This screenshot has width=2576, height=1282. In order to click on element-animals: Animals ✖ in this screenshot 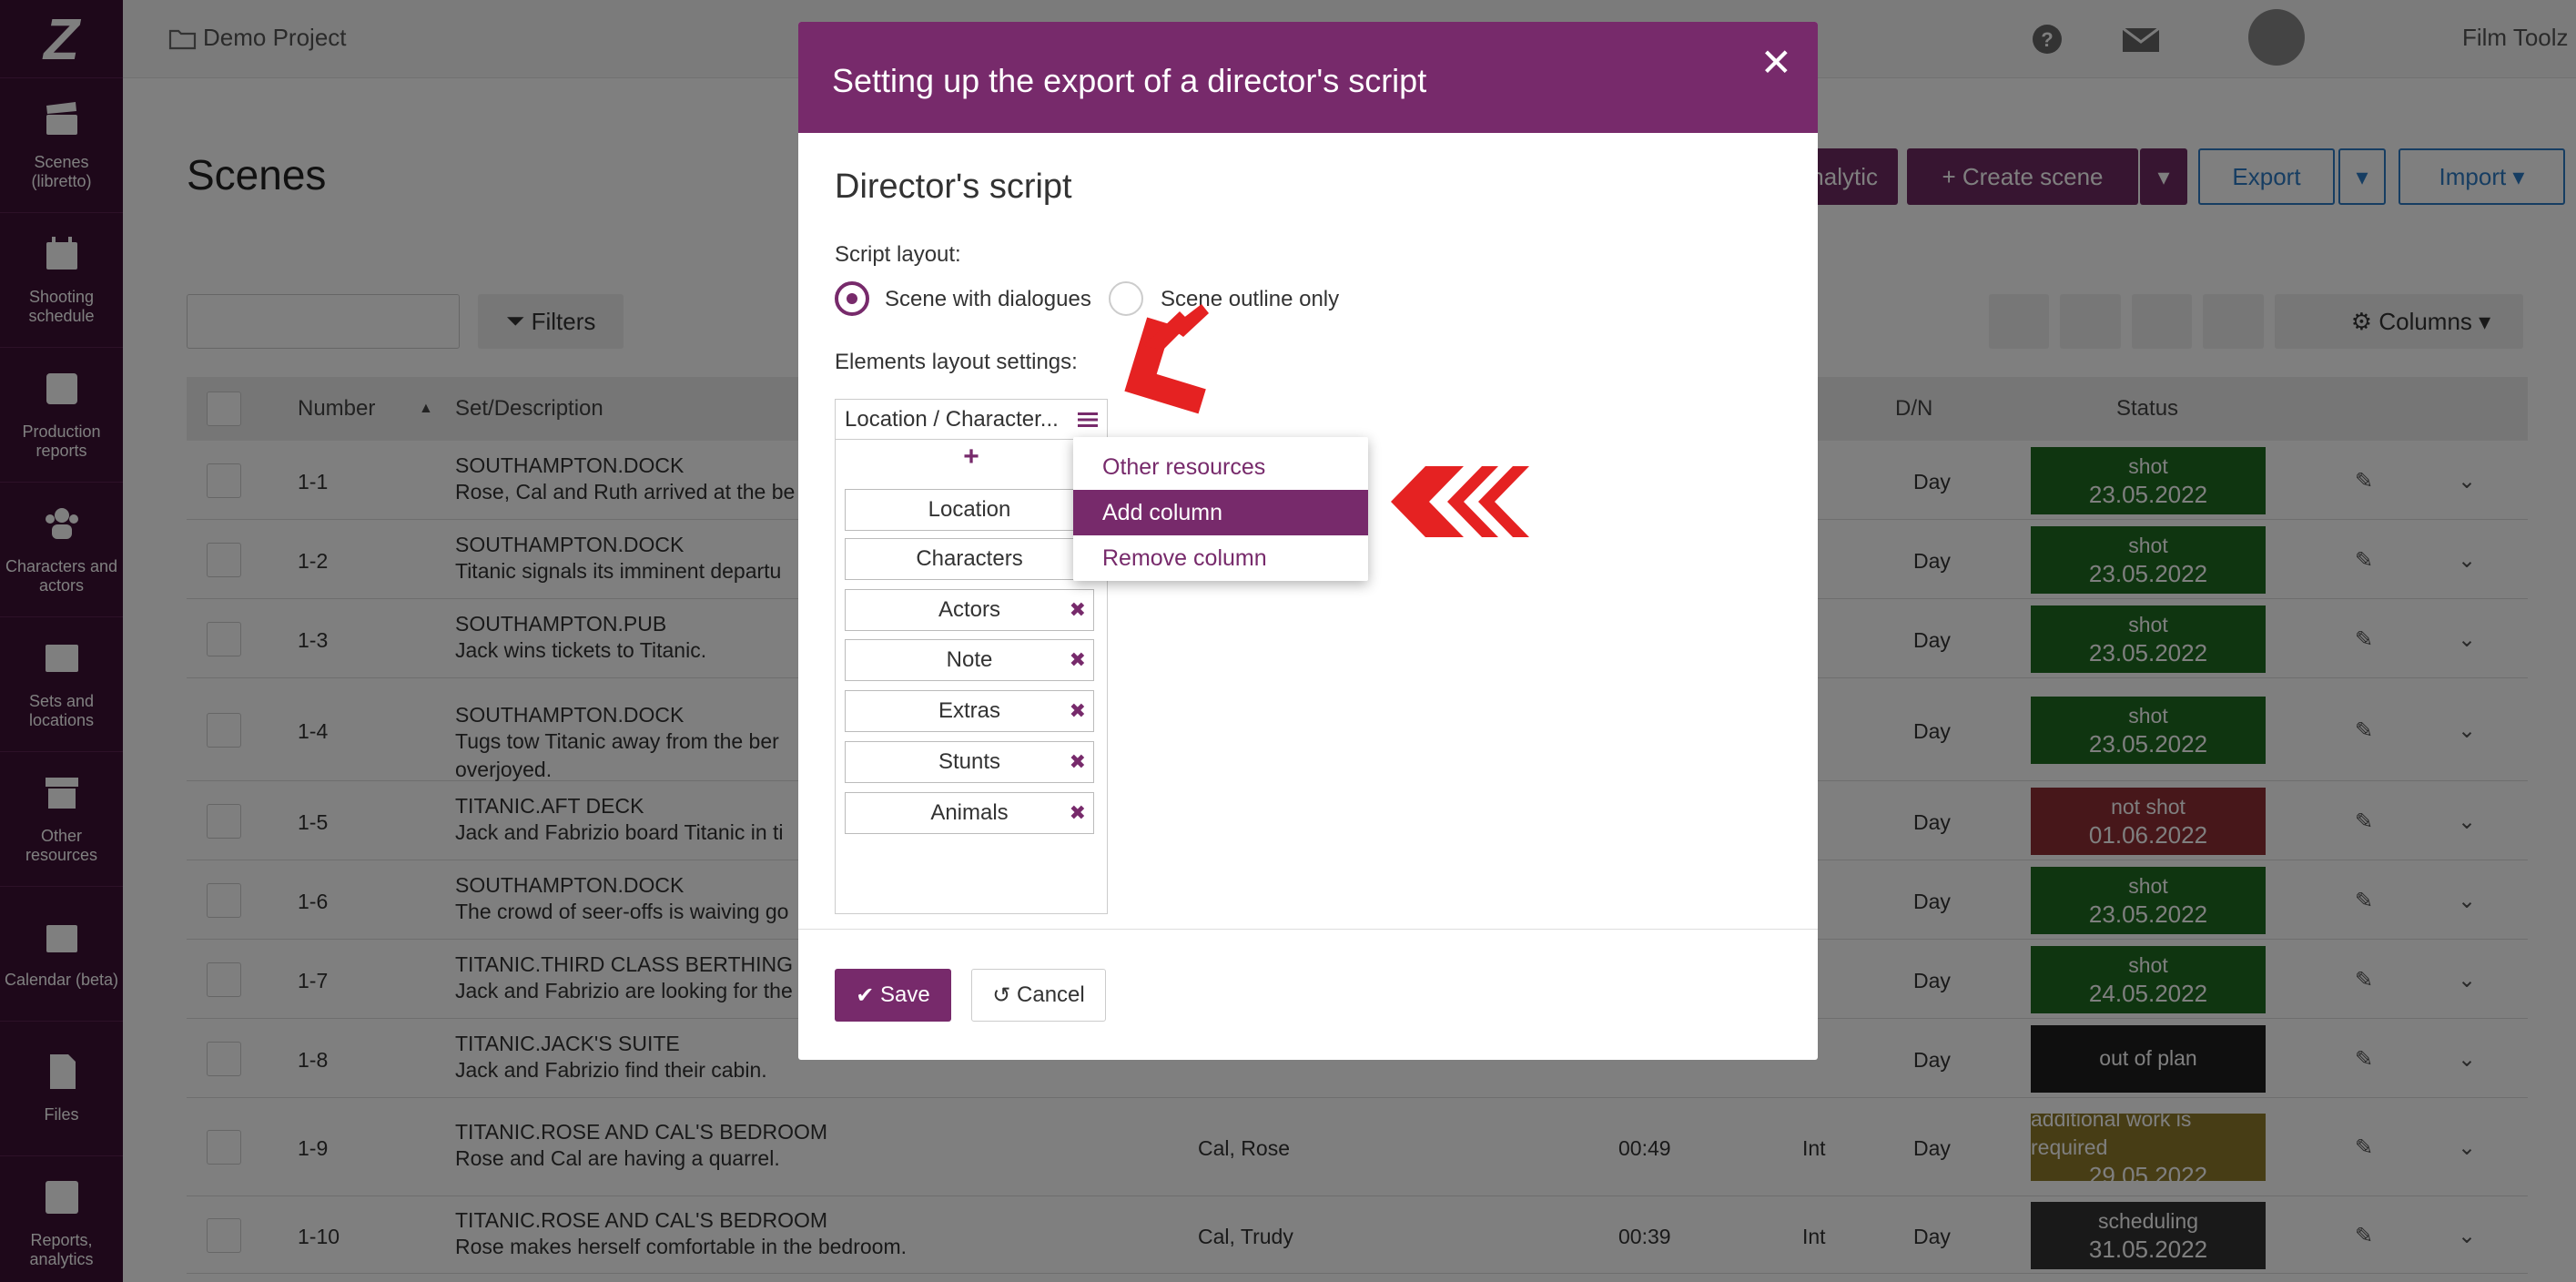, I will do `click(970, 813)`.